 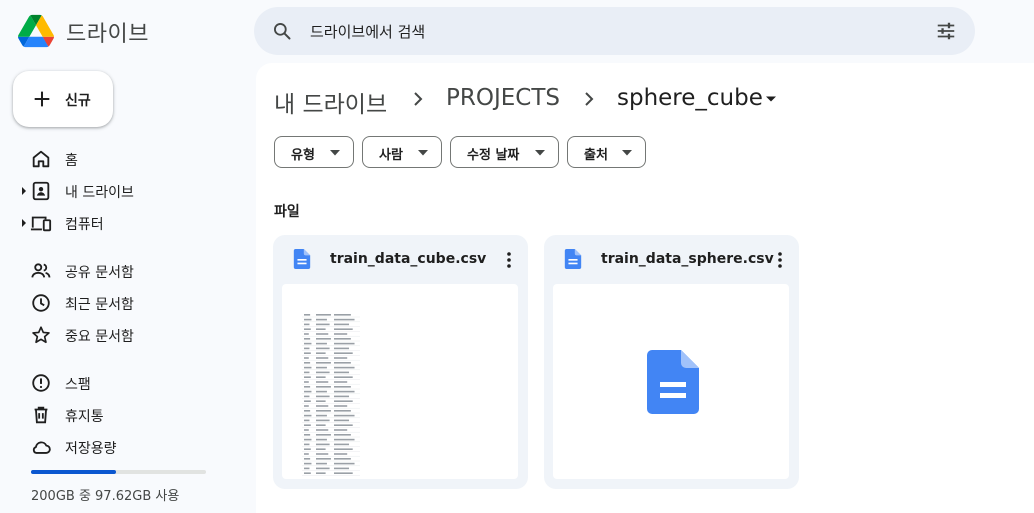 I want to click on sidebar-item-shared: 공유 문서함, so click(x=130, y=271).